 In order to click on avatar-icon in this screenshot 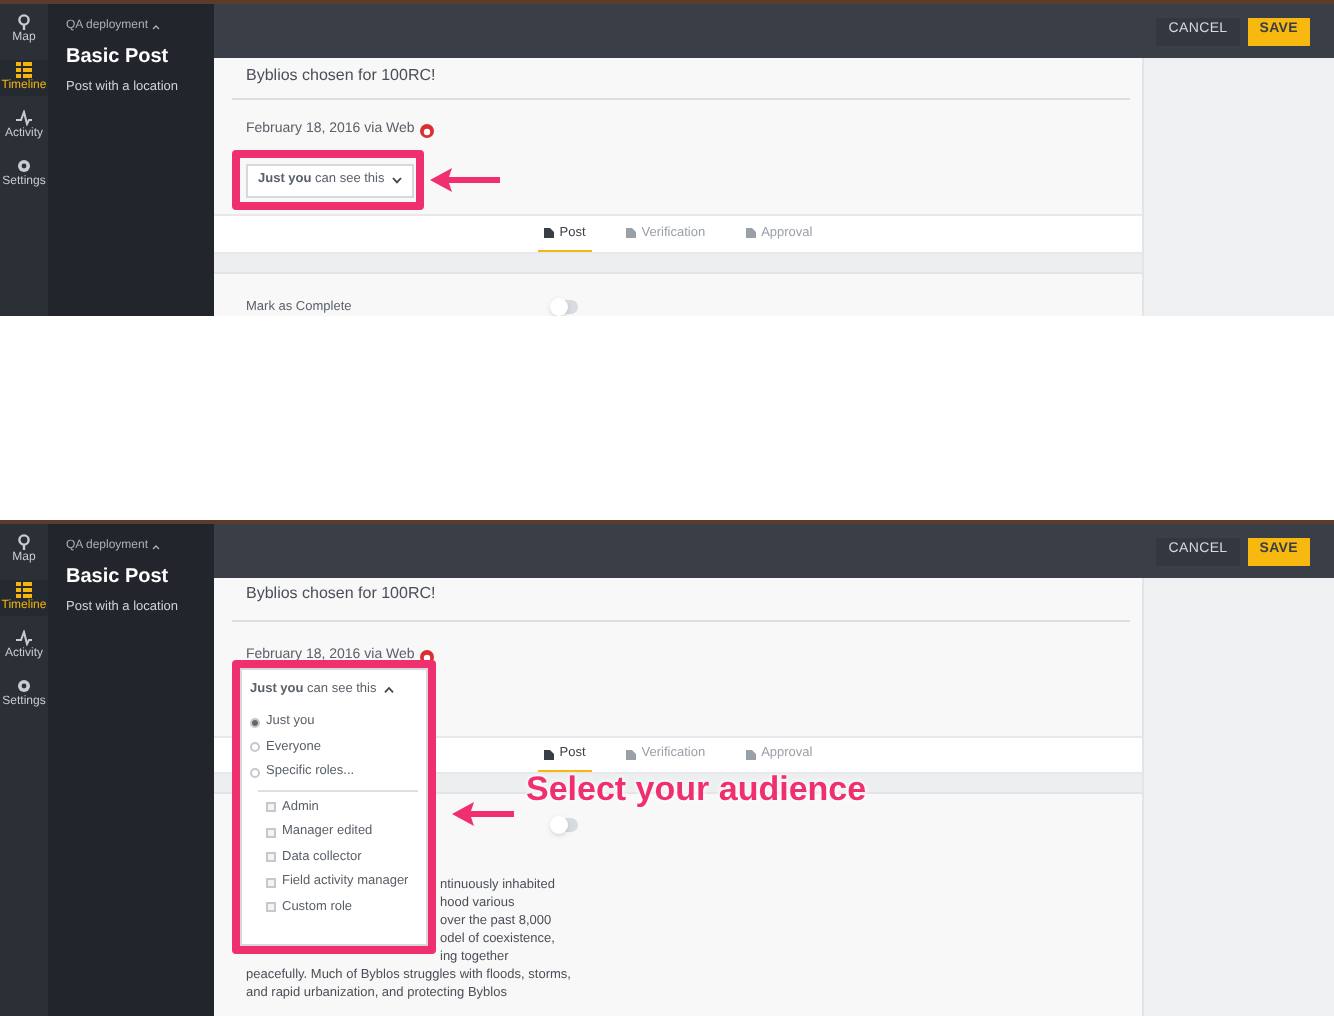, I will do `click(427, 130)`.